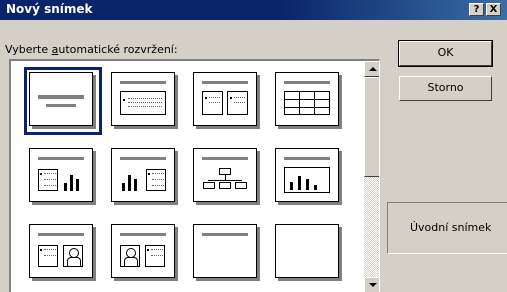 The height and width of the screenshot is (292, 507). I want to click on help-button: ?, so click(476, 9).